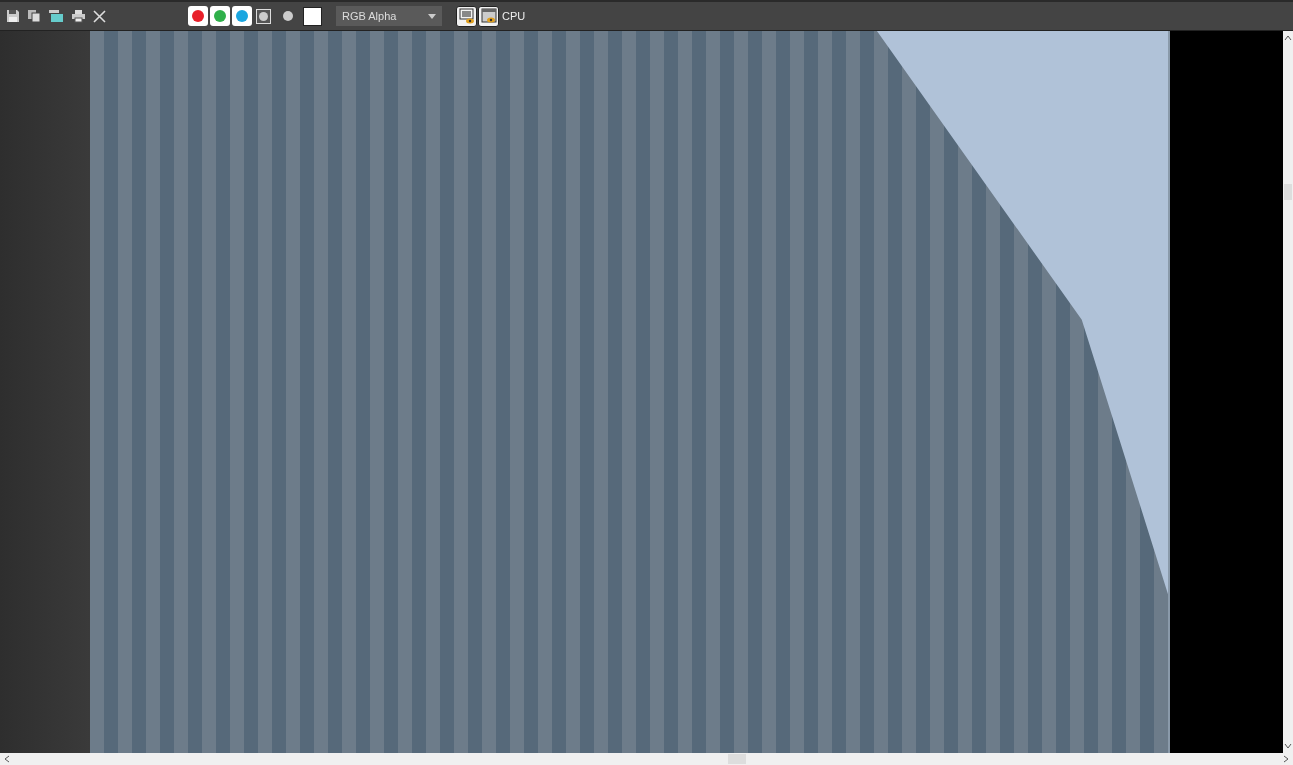 This screenshot has height=765, width=1293. I want to click on background-color-swatch, so click(312, 16).